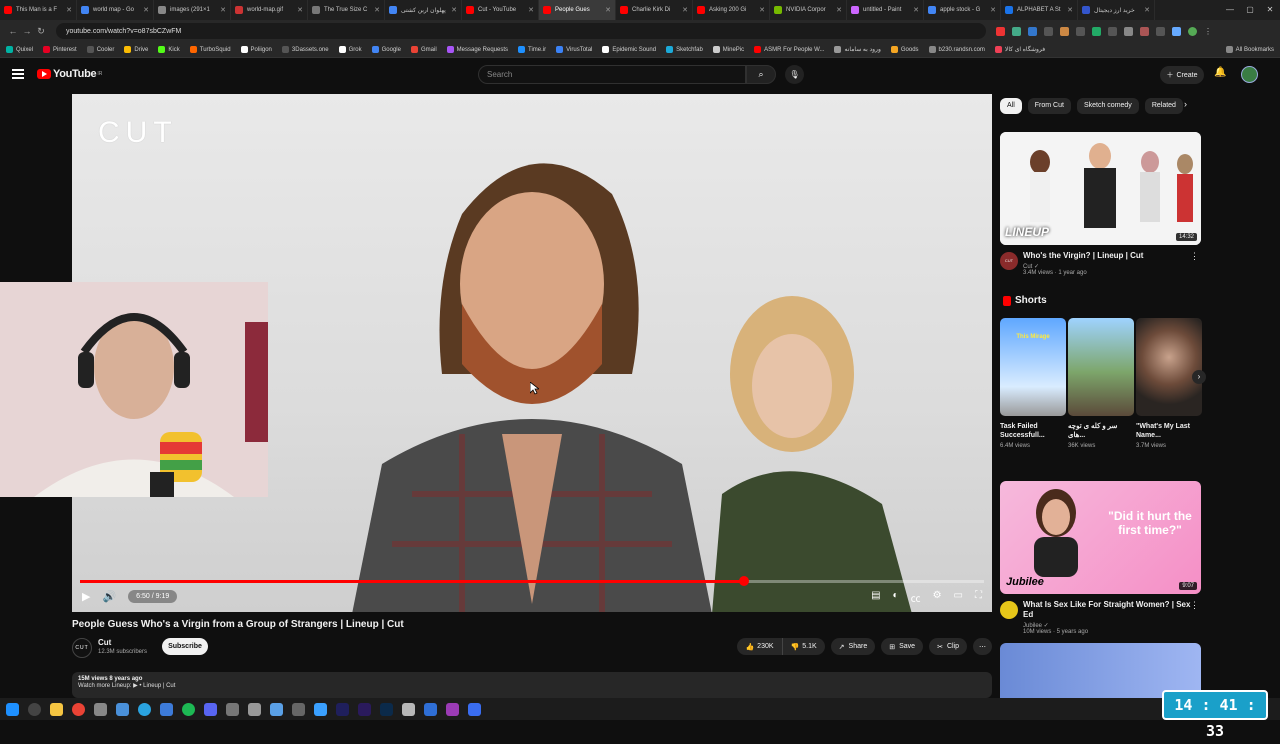 The image size is (1280, 744). What do you see at coordinates (654, 10) in the screenshot?
I see `browser-tab: Charlie Kirk Di ✕` at bounding box center [654, 10].